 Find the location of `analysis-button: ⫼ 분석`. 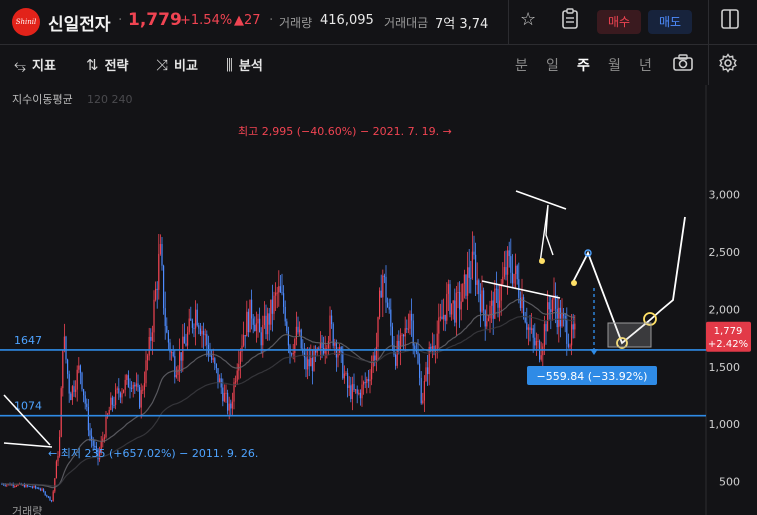

analysis-button: ⫼ 분석 is located at coordinates (244, 64).